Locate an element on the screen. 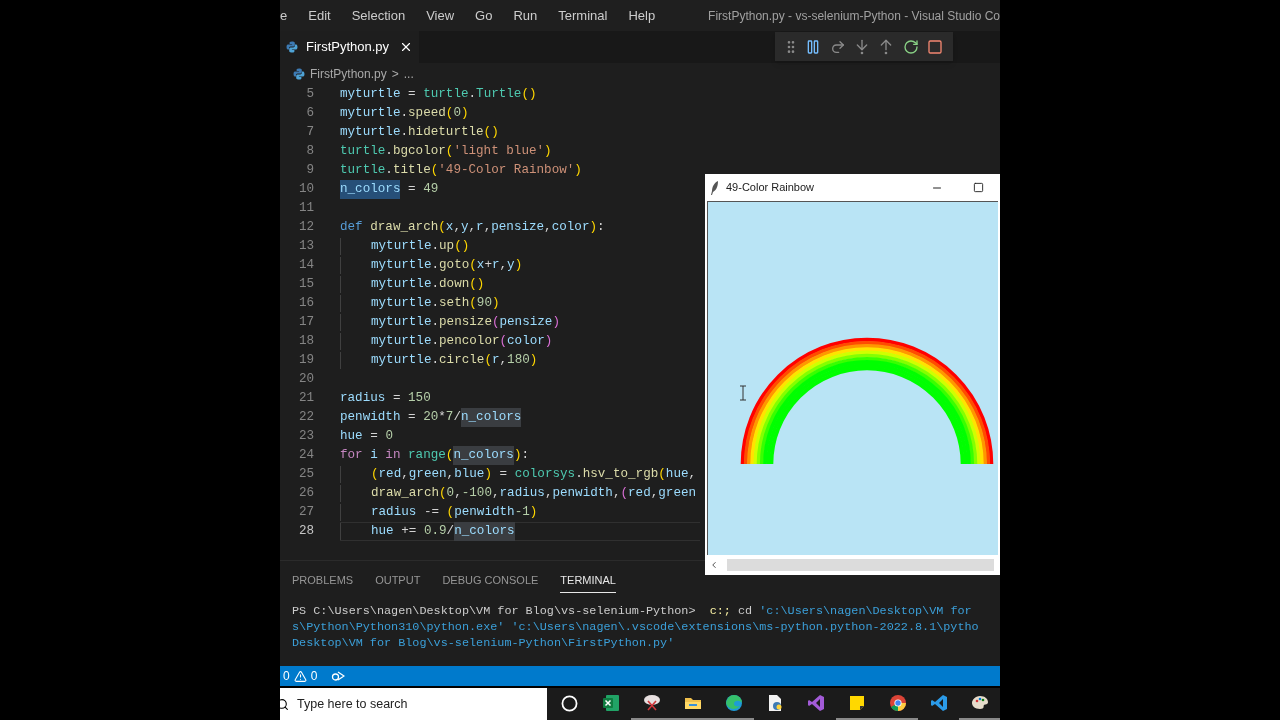 This screenshot has height=720, width=1280. scroll-left-icon is located at coordinates (714, 565).